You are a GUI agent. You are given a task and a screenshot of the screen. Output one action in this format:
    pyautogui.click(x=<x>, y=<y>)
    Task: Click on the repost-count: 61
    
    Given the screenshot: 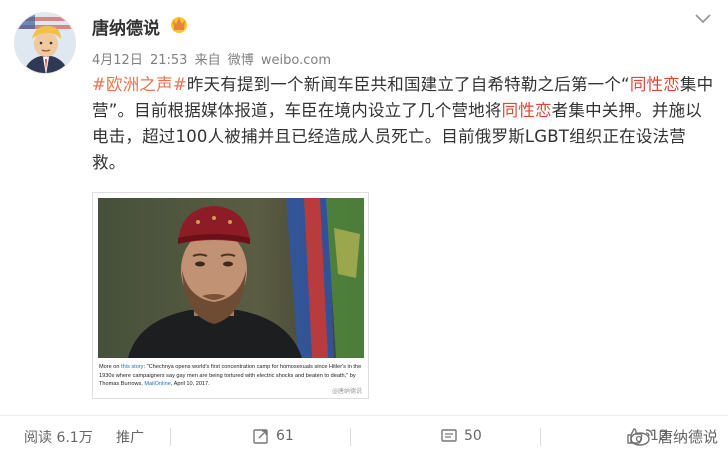 What is the action you would take?
    pyautogui.click(x=285, y=436)
    